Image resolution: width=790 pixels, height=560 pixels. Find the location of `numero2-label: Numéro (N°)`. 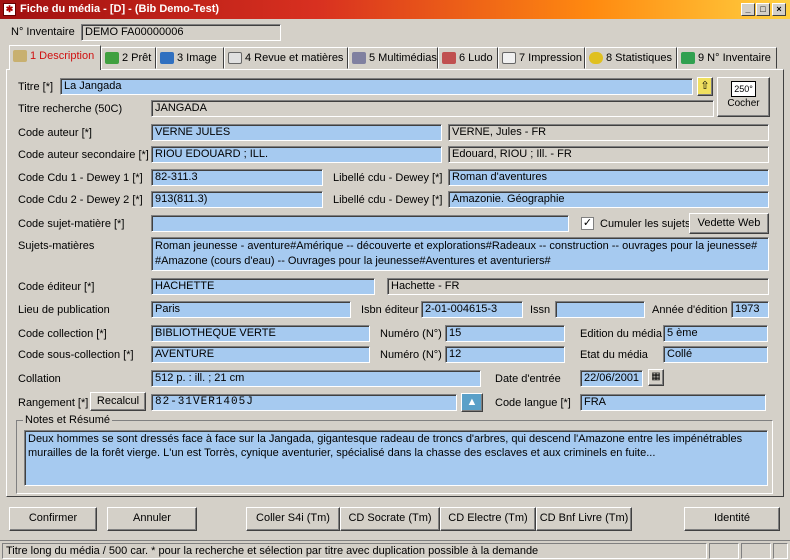

numero2-label: Numéro (N°) is located at coordinates (411, 355).